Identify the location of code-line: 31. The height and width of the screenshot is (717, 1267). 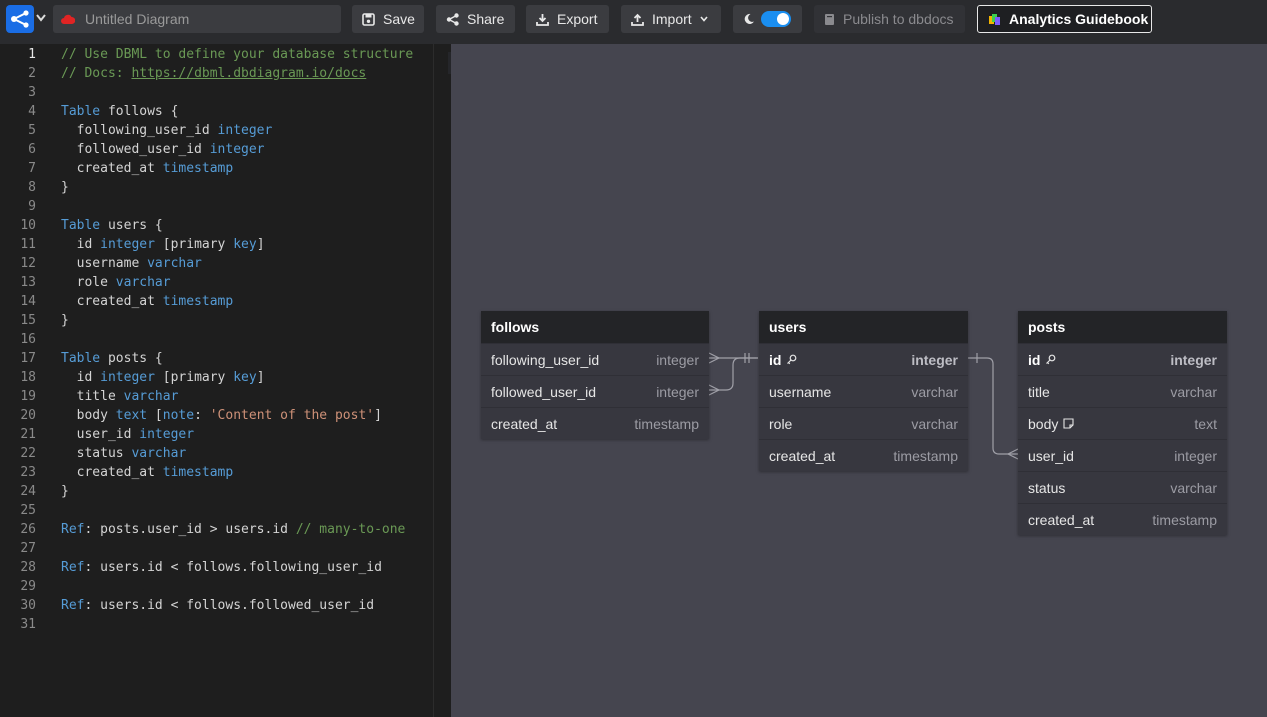
(28, 624).